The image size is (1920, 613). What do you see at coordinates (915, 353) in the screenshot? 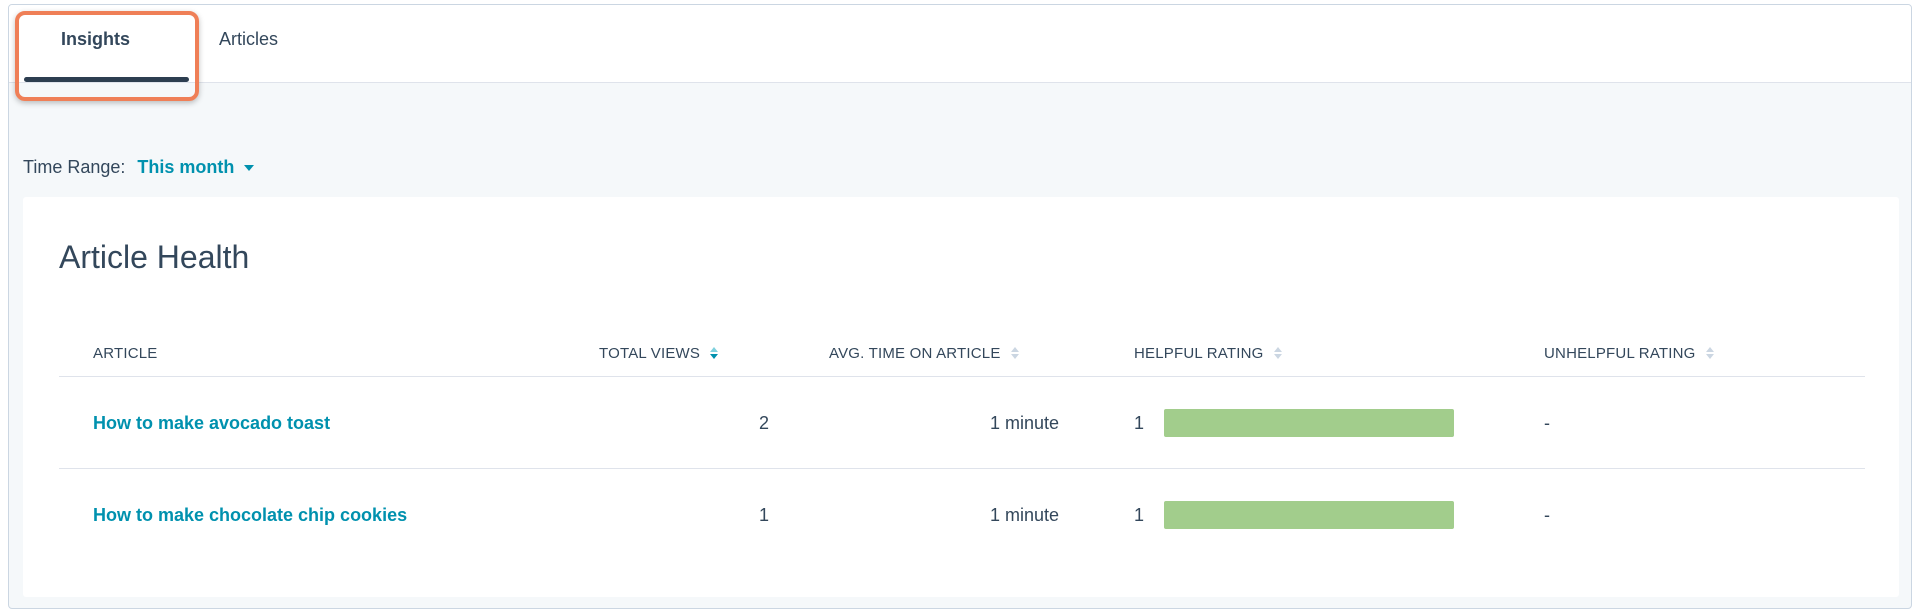
I see `column-header-label: AVG. TIME ON ARTICLE` at bounding box center [915, 353].